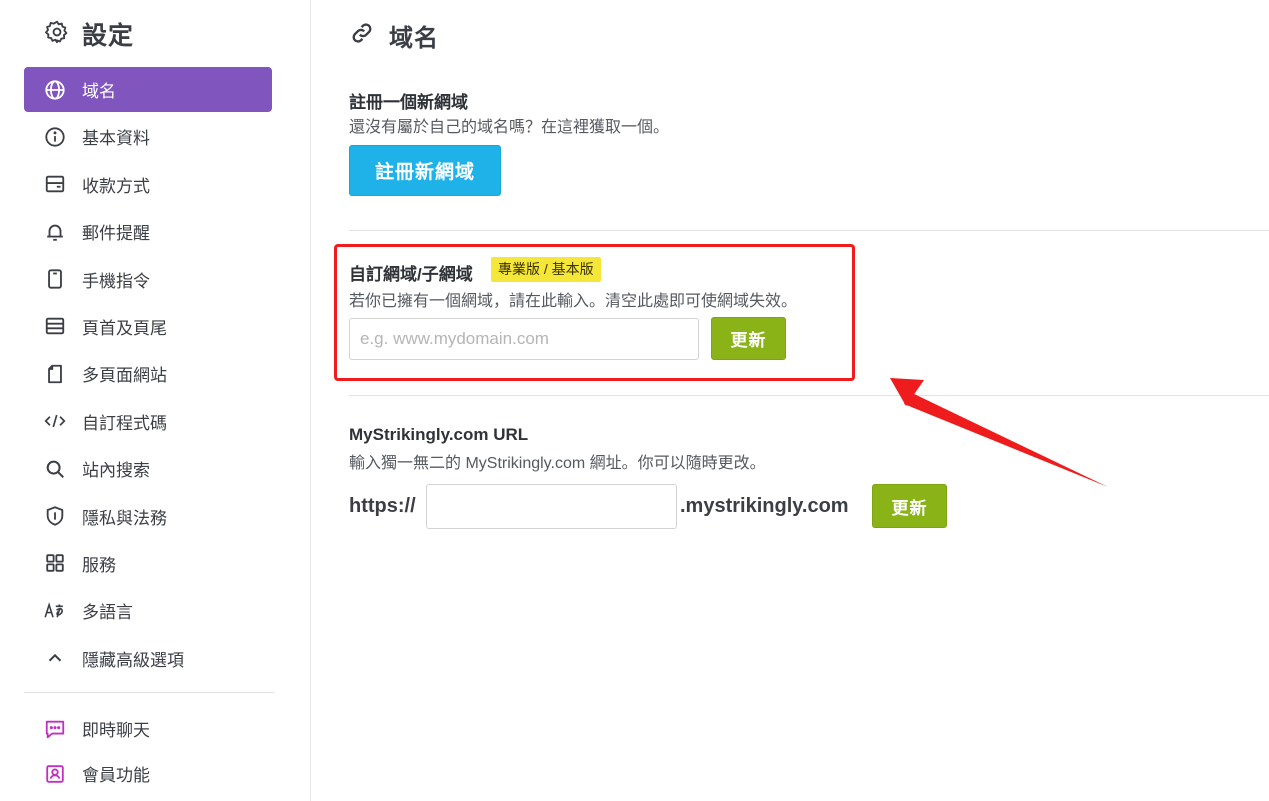 This screenshot has width=1269, height=801. I want to click on sidebar-item-label: 頁首及頁尾, so click(124, 328).